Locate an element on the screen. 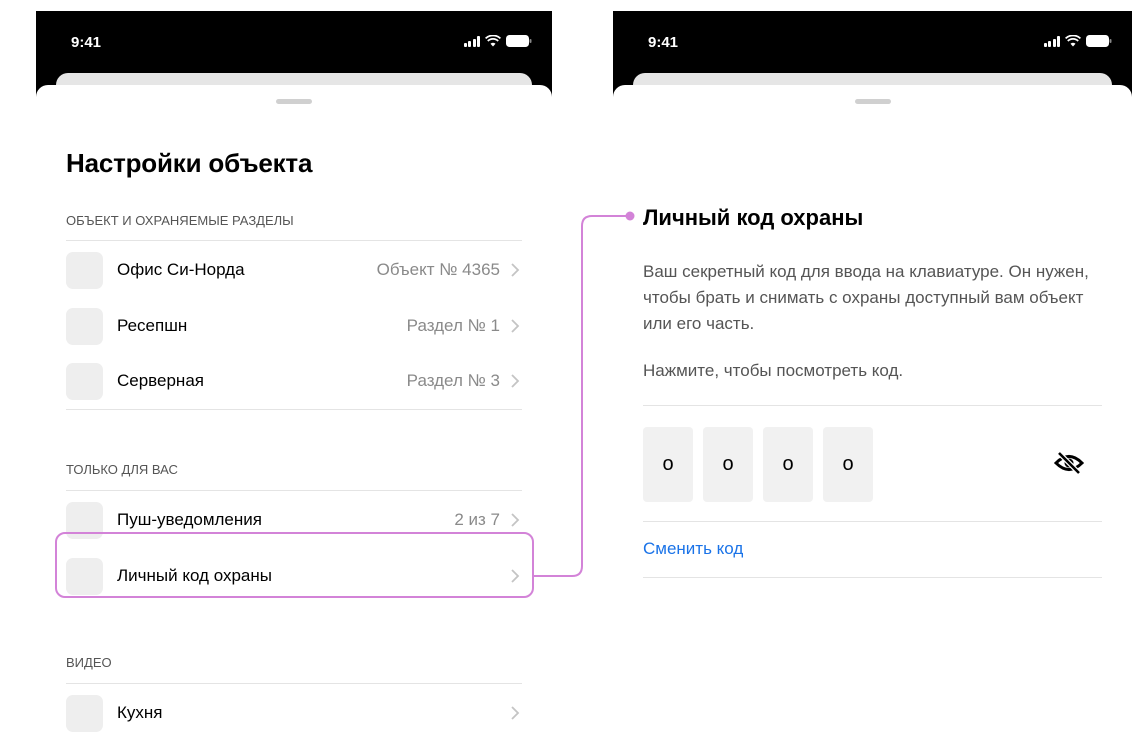 This screenshot has height=732, width=1138. list-item-personal-code: Личный код охраны is located at coordinates (294, 576).